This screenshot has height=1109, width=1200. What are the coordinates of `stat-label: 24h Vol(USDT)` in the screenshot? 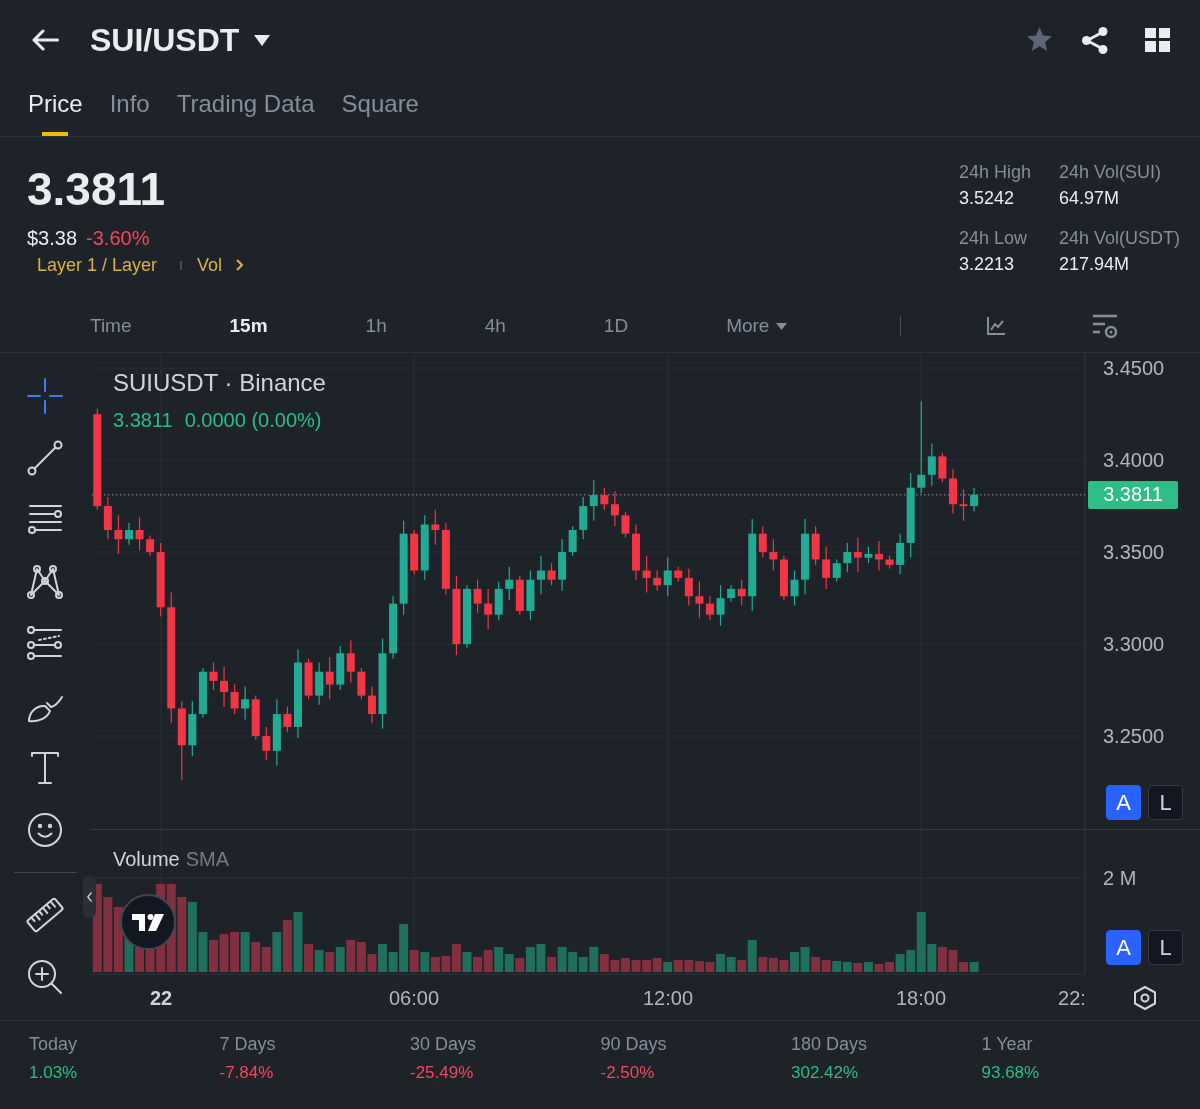 It's located at (1119, 238).